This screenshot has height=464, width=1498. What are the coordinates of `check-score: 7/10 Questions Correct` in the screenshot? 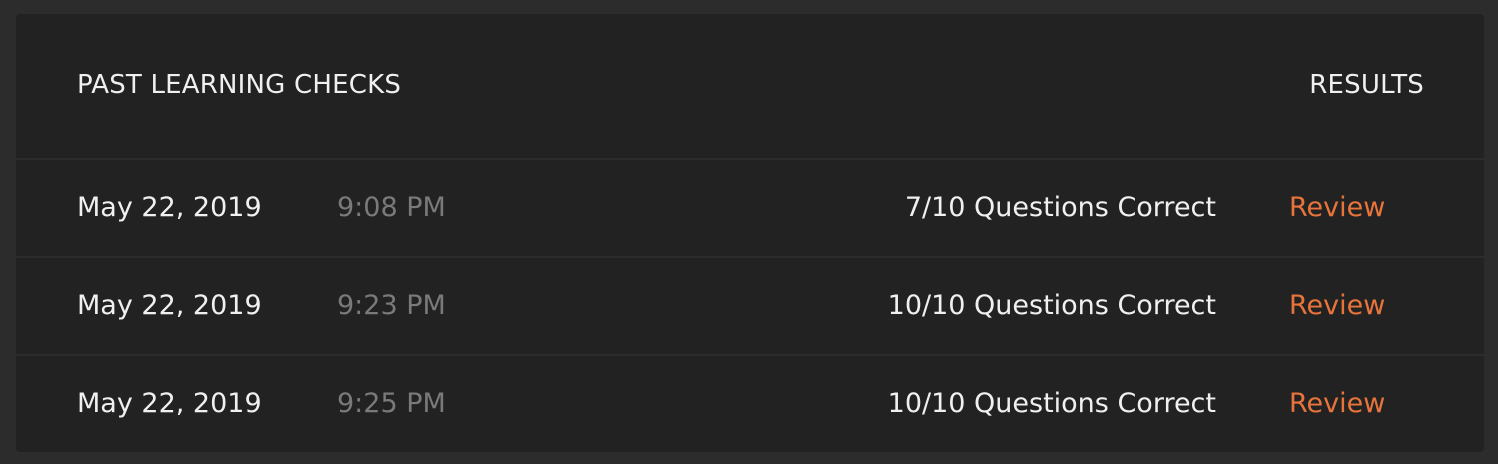 It's located at (1060, 207).